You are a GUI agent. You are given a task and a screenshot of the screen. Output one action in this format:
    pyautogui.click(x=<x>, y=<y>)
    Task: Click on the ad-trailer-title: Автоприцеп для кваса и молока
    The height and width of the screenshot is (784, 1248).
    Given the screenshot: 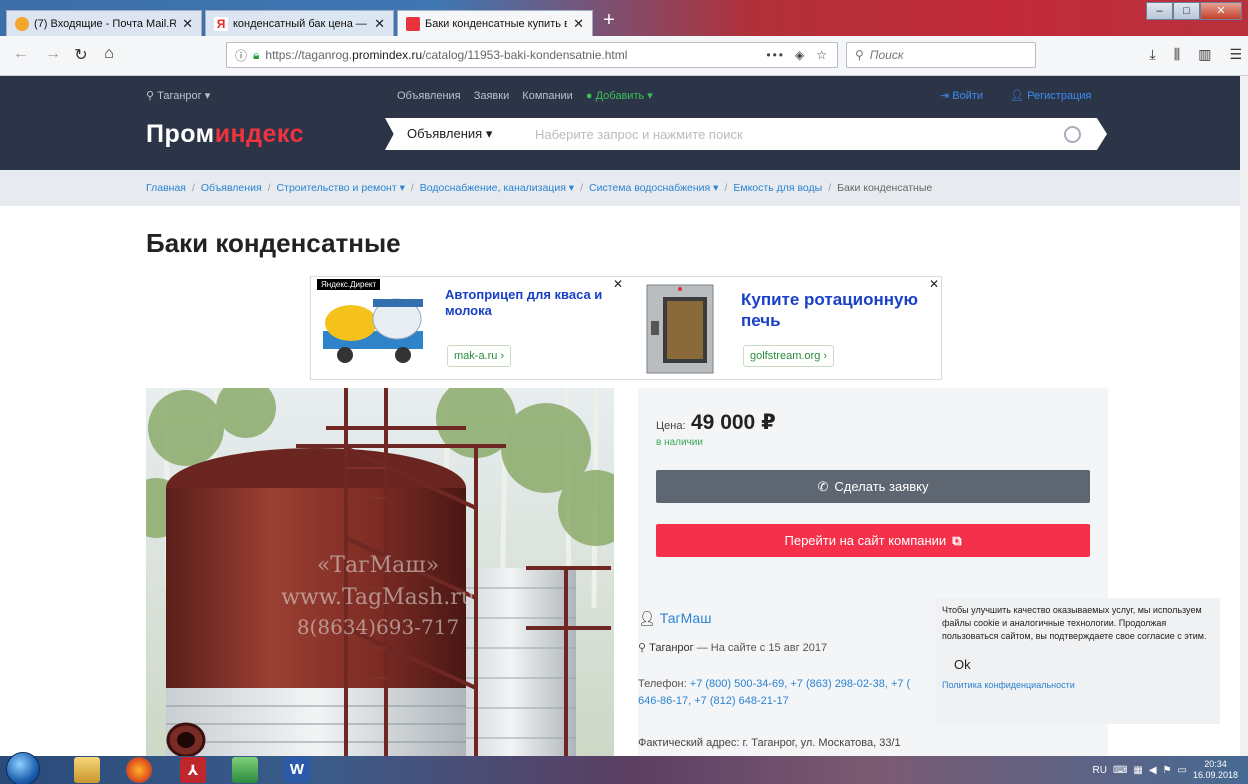 What is the action you would take?
    pyautogui.click(x=530, y=303)
    